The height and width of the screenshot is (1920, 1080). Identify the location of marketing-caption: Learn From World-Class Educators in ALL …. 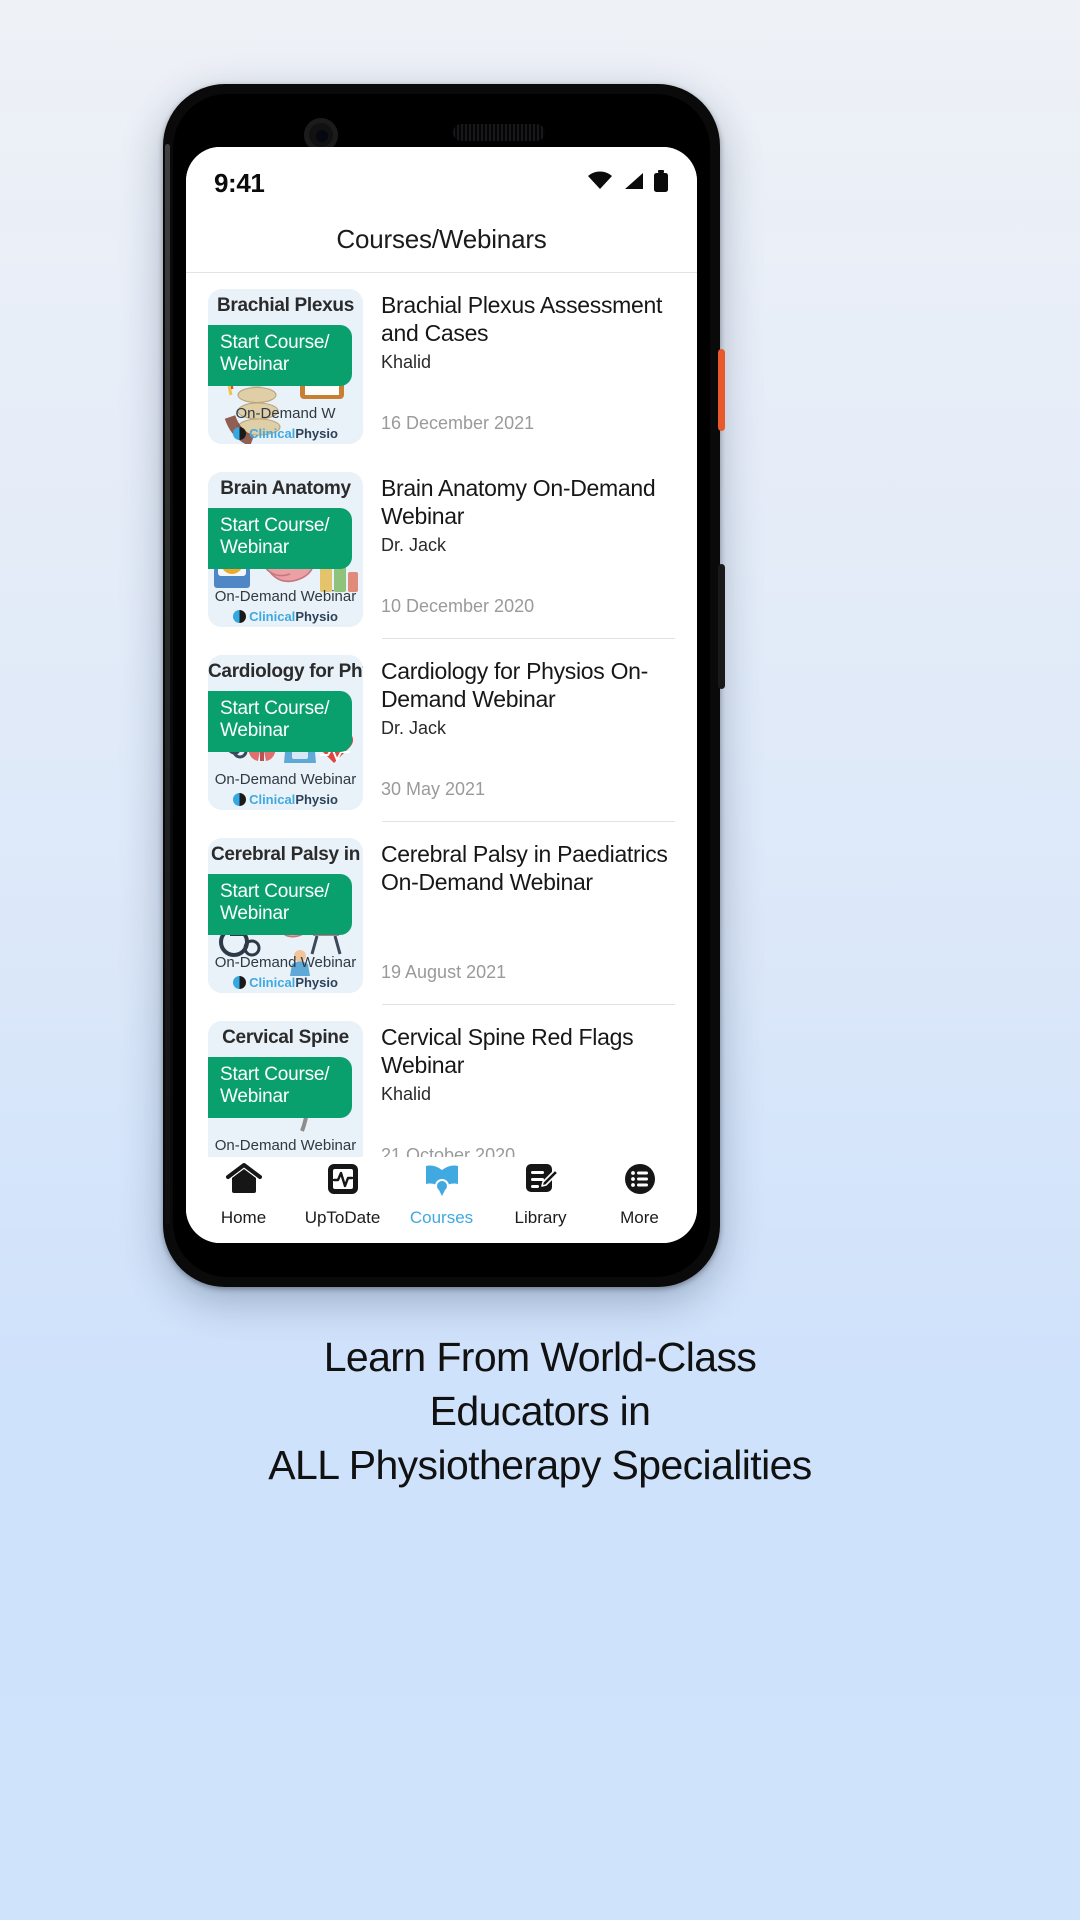
(540, 1411).